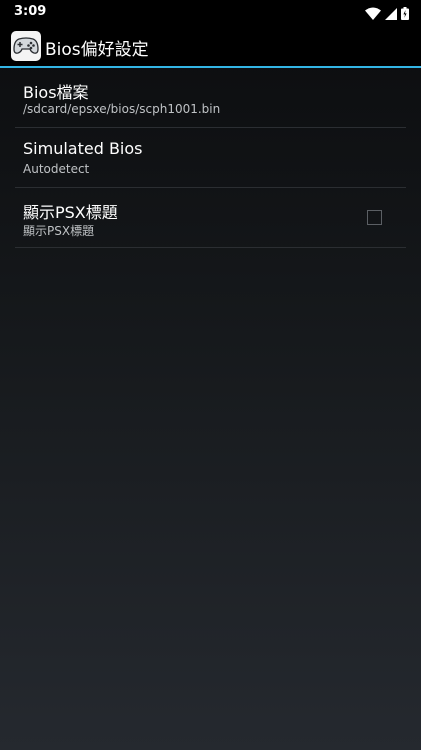 The height and width of the screenshot is (750, 421). Describe the element at coordinates (210, 12) in the screenshot. I see `status-bar: 3:09` at that location.